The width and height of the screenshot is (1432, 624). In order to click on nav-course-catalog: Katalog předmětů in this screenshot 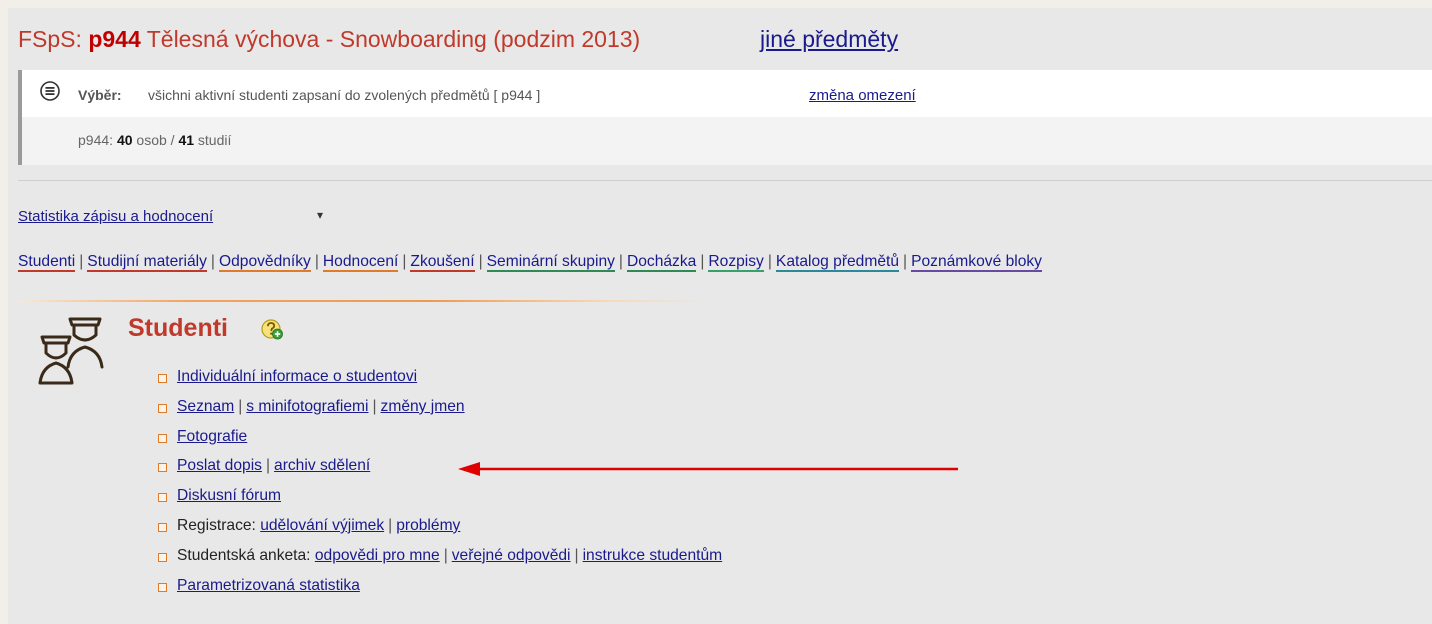, I will do `click(837, 262)`.